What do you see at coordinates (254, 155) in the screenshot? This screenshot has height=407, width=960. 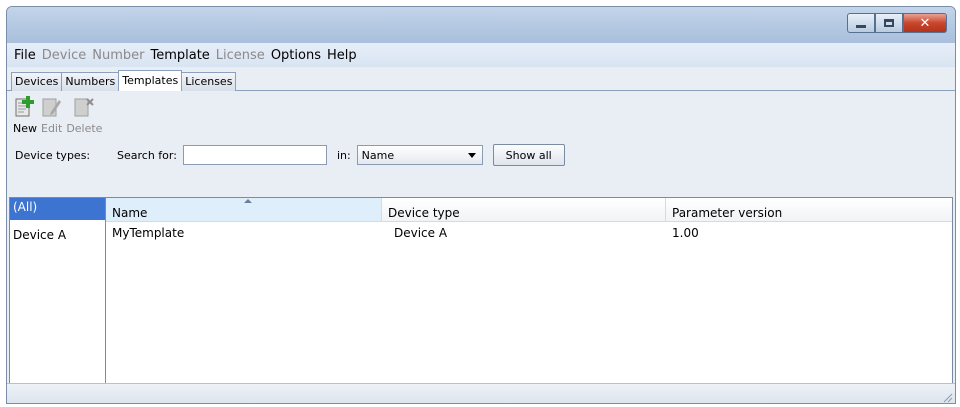 I see `search-input` at bounding box center [254, 155].